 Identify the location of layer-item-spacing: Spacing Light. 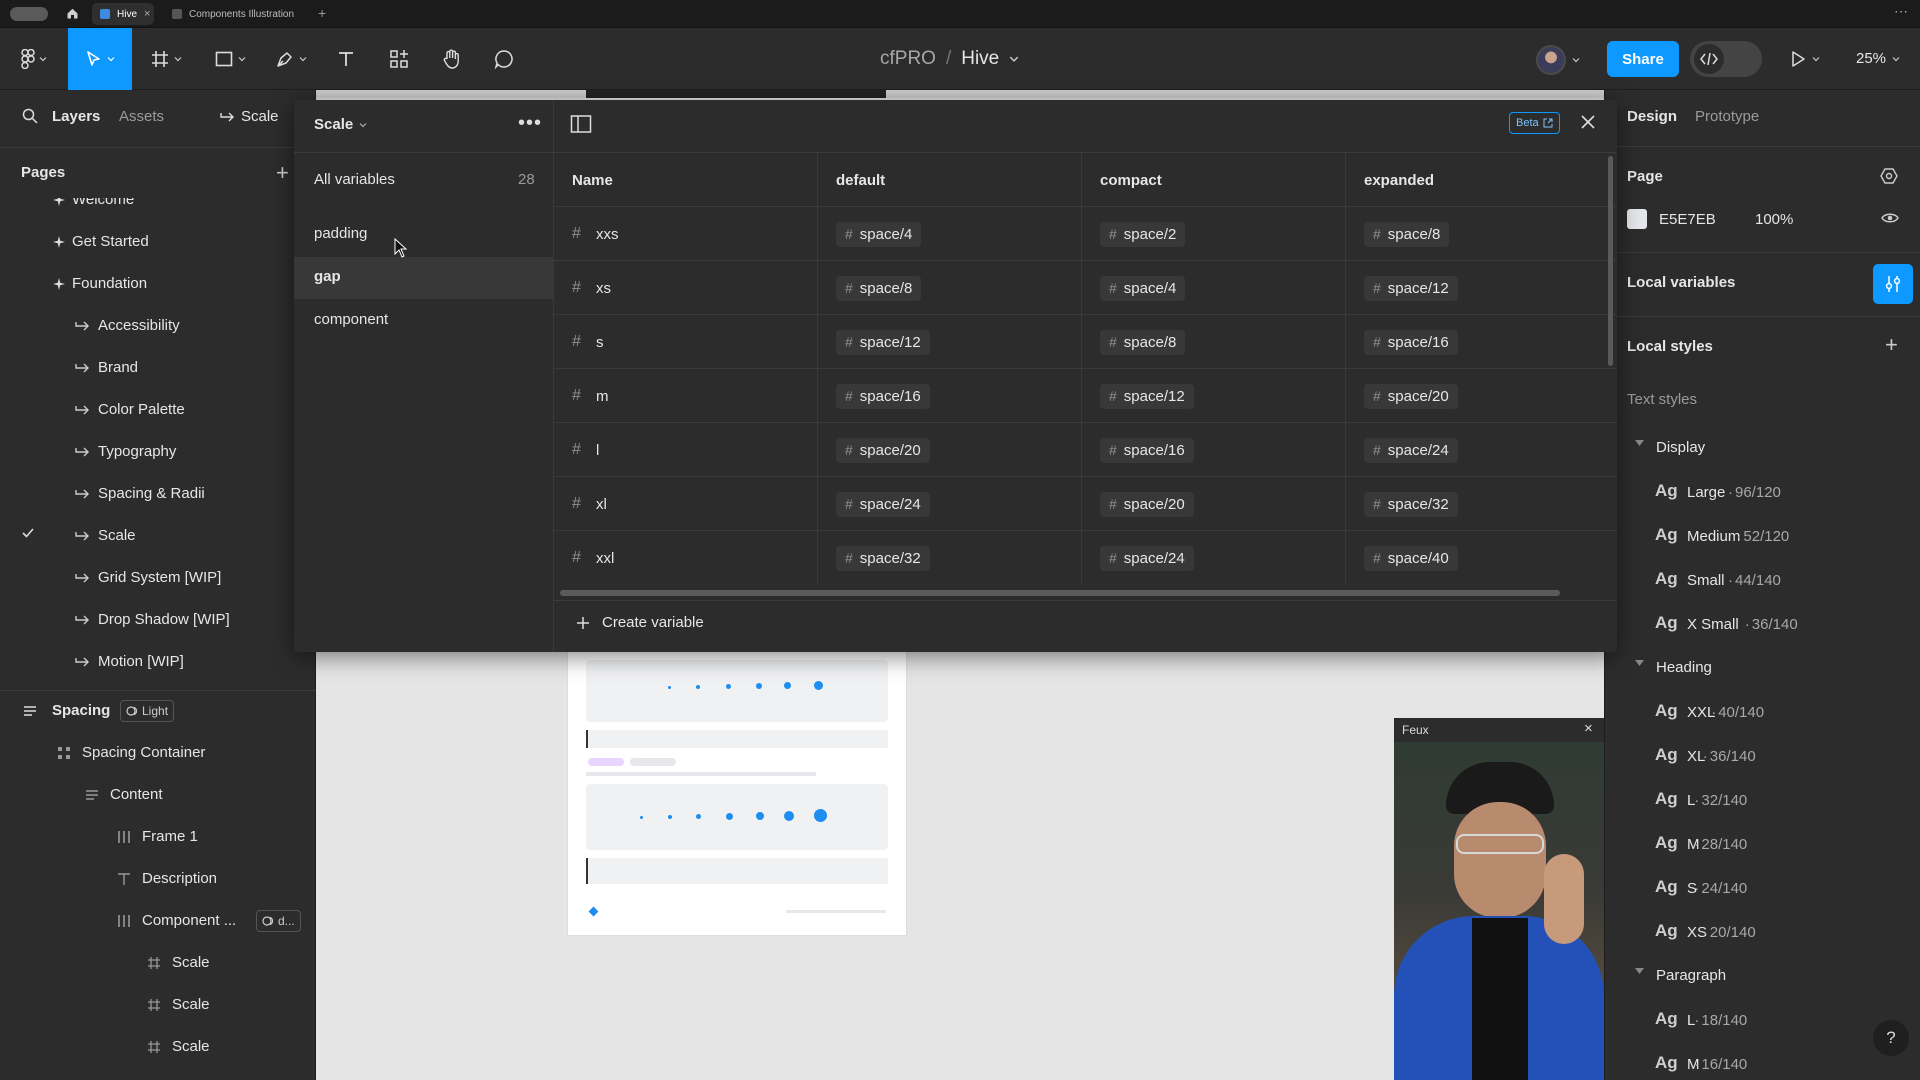
(158, 711).